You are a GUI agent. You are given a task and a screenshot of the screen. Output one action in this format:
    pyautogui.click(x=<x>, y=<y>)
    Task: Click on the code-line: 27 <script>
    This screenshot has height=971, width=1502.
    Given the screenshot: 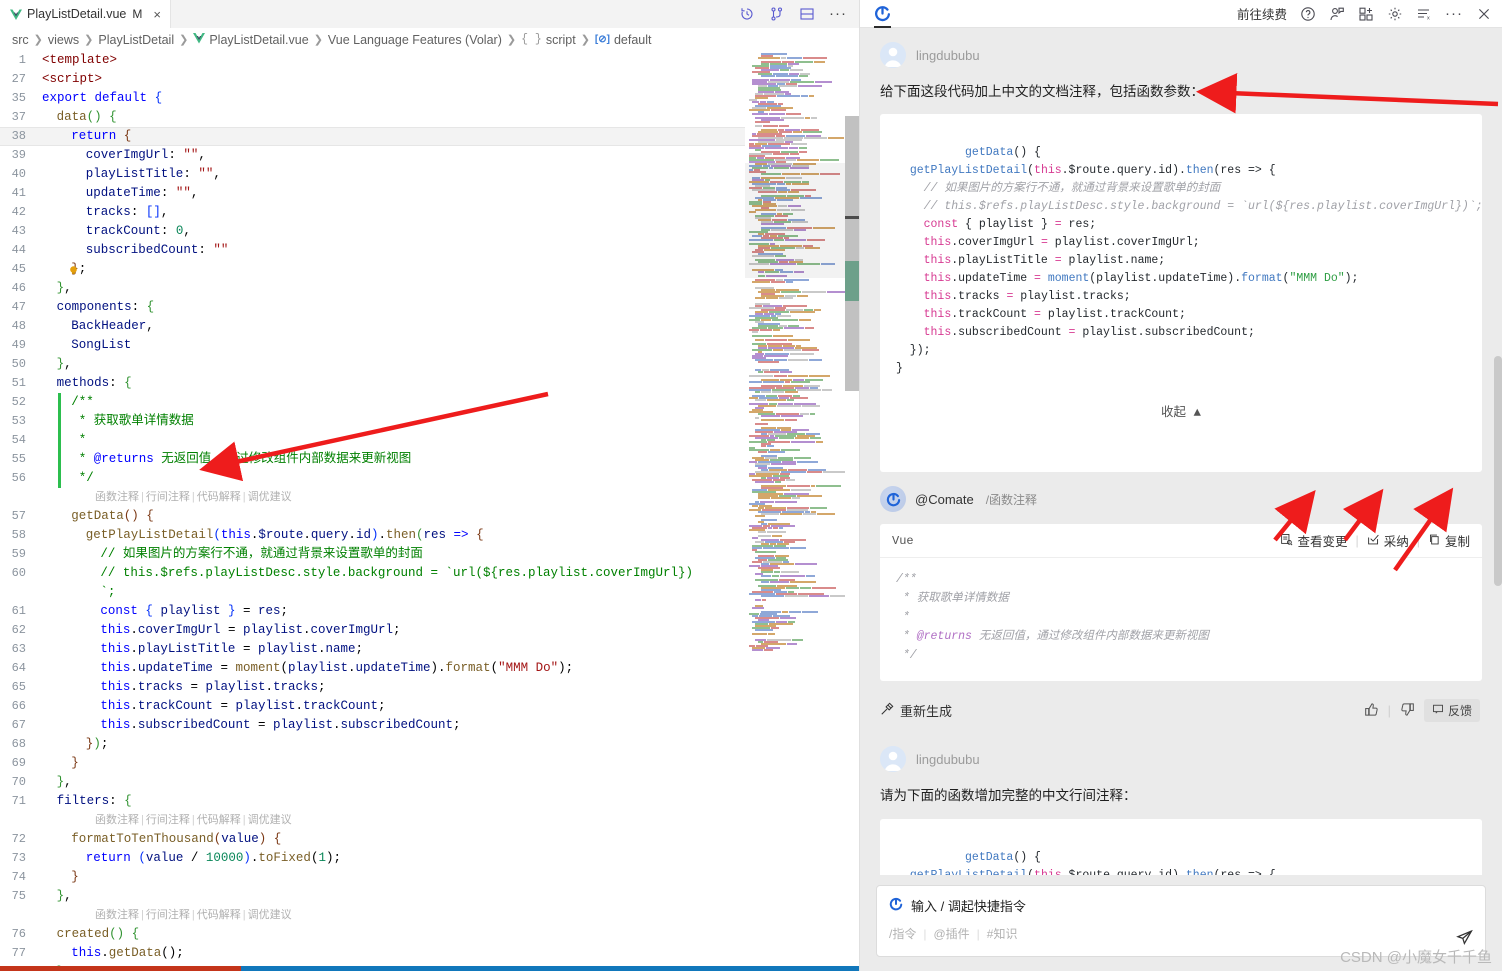 What is the action you would take?
    pyautogui.click(x=429, y=79)
    